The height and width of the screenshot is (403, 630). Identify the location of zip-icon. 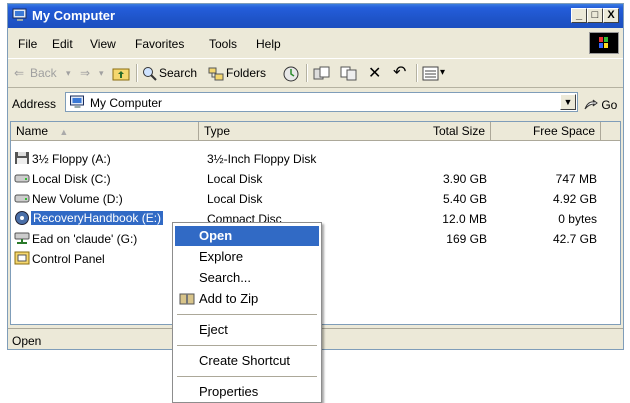
(187, 299).